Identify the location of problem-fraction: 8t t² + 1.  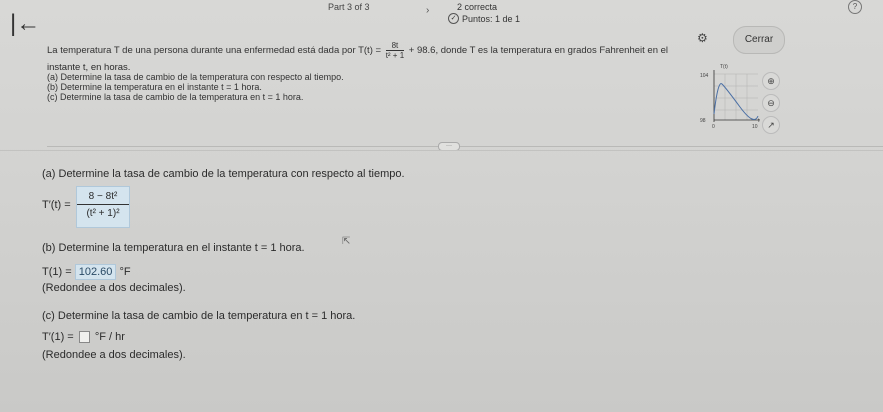
(395, 50).